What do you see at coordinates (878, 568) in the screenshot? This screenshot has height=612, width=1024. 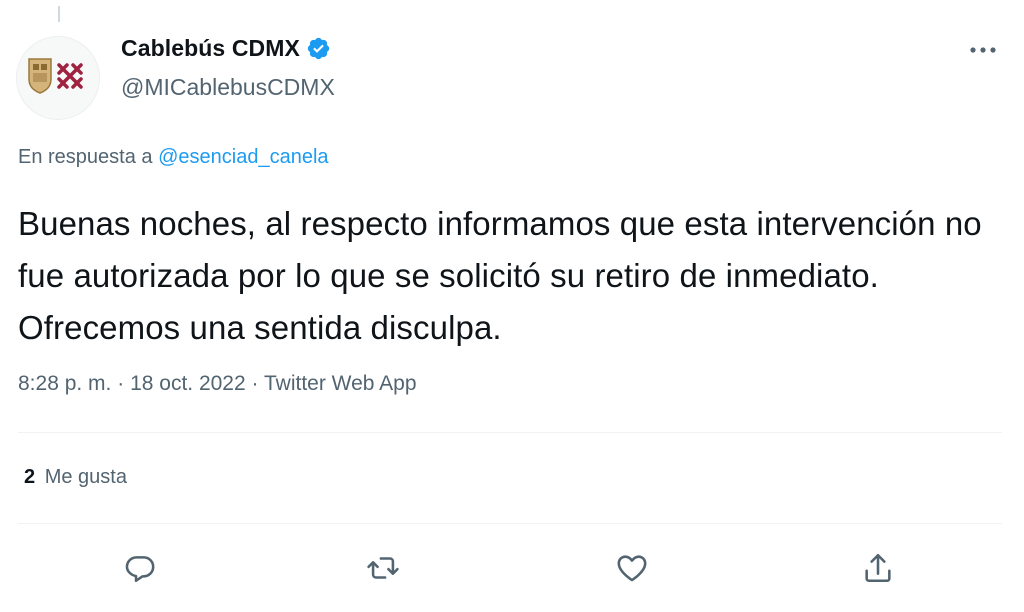 I see `share-icon` at bounding box center [878, 568].